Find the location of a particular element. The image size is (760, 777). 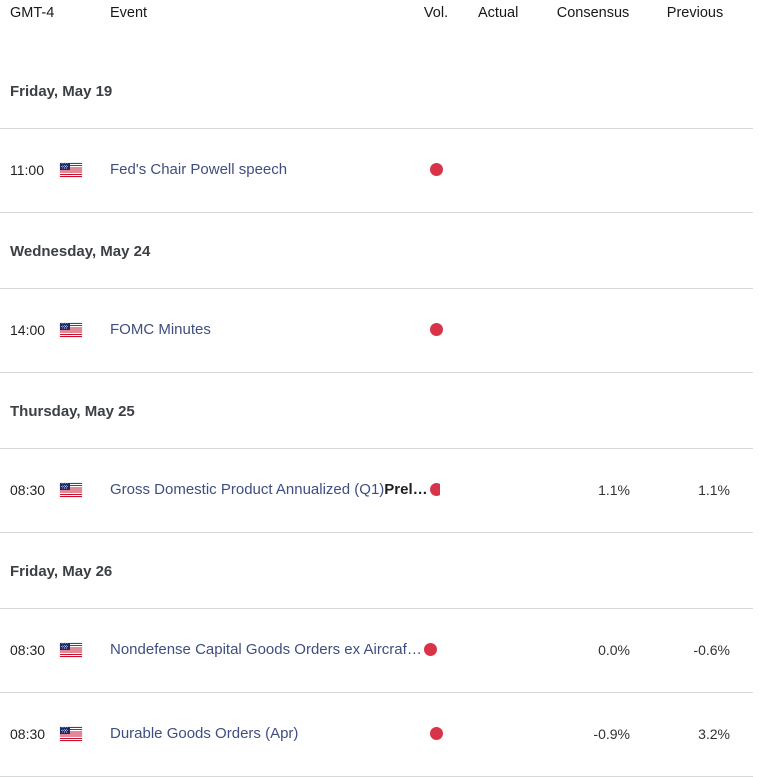

event-title-text: Fed's Chair Powell speech is located at coordinates (199, 169).